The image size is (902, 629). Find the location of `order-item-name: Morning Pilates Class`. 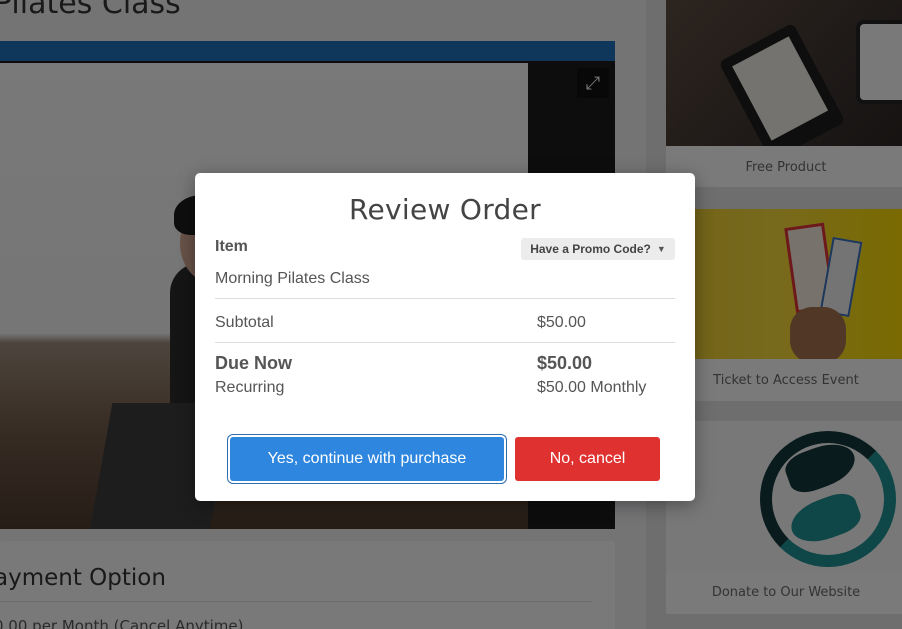

order-item-name: Morning Pilates Class is located at coordinates (292, 278).